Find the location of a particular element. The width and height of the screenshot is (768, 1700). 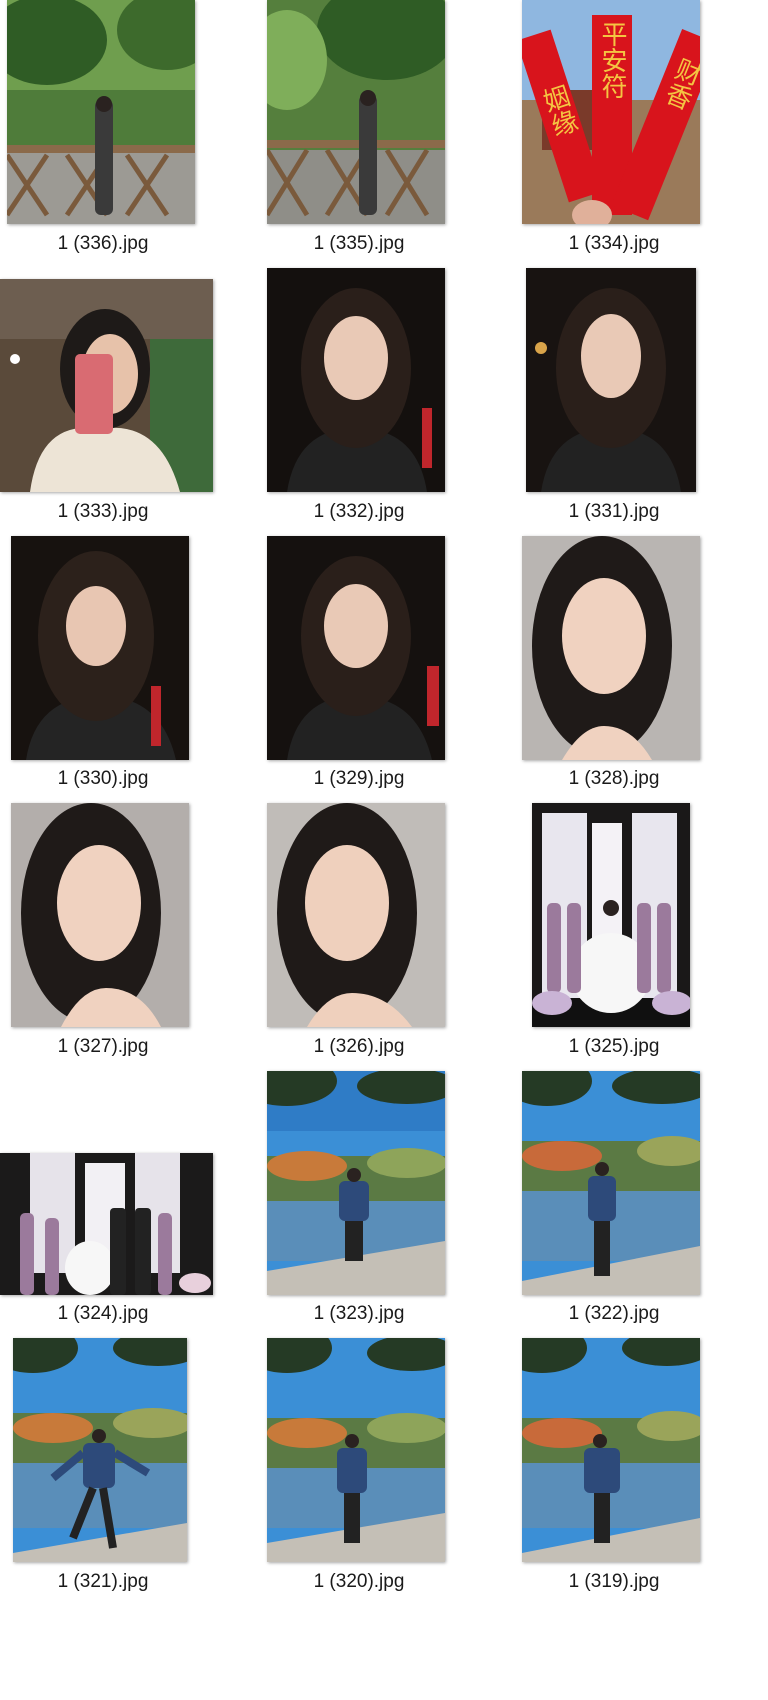

file-name: 1 (329).jpg is located at coordinates (359, 779).